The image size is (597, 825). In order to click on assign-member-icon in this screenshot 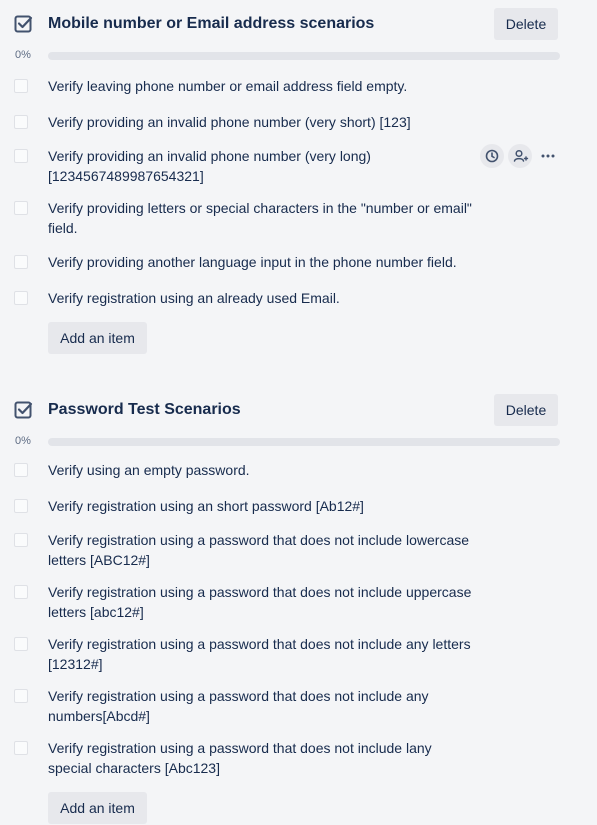, I will do `click(520, 156)`.